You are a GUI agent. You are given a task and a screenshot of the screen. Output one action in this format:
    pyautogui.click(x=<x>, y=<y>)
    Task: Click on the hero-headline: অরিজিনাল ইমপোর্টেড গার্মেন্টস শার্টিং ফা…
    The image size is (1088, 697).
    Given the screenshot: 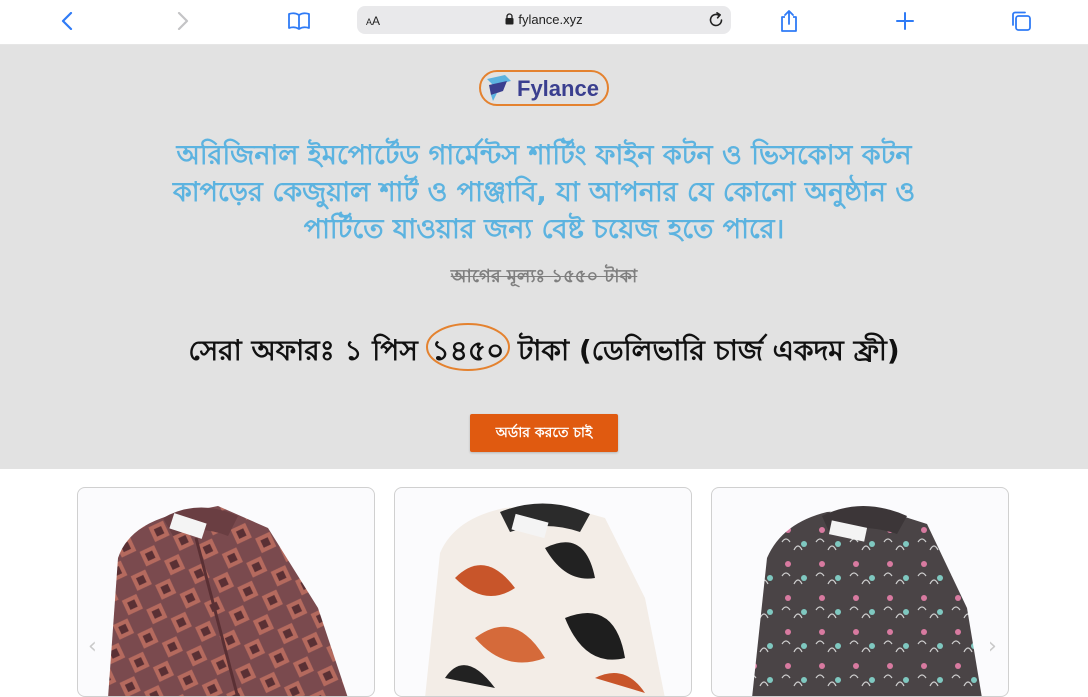 What is the action you would take?
    pyautogui.click(x=544, y=192)
    